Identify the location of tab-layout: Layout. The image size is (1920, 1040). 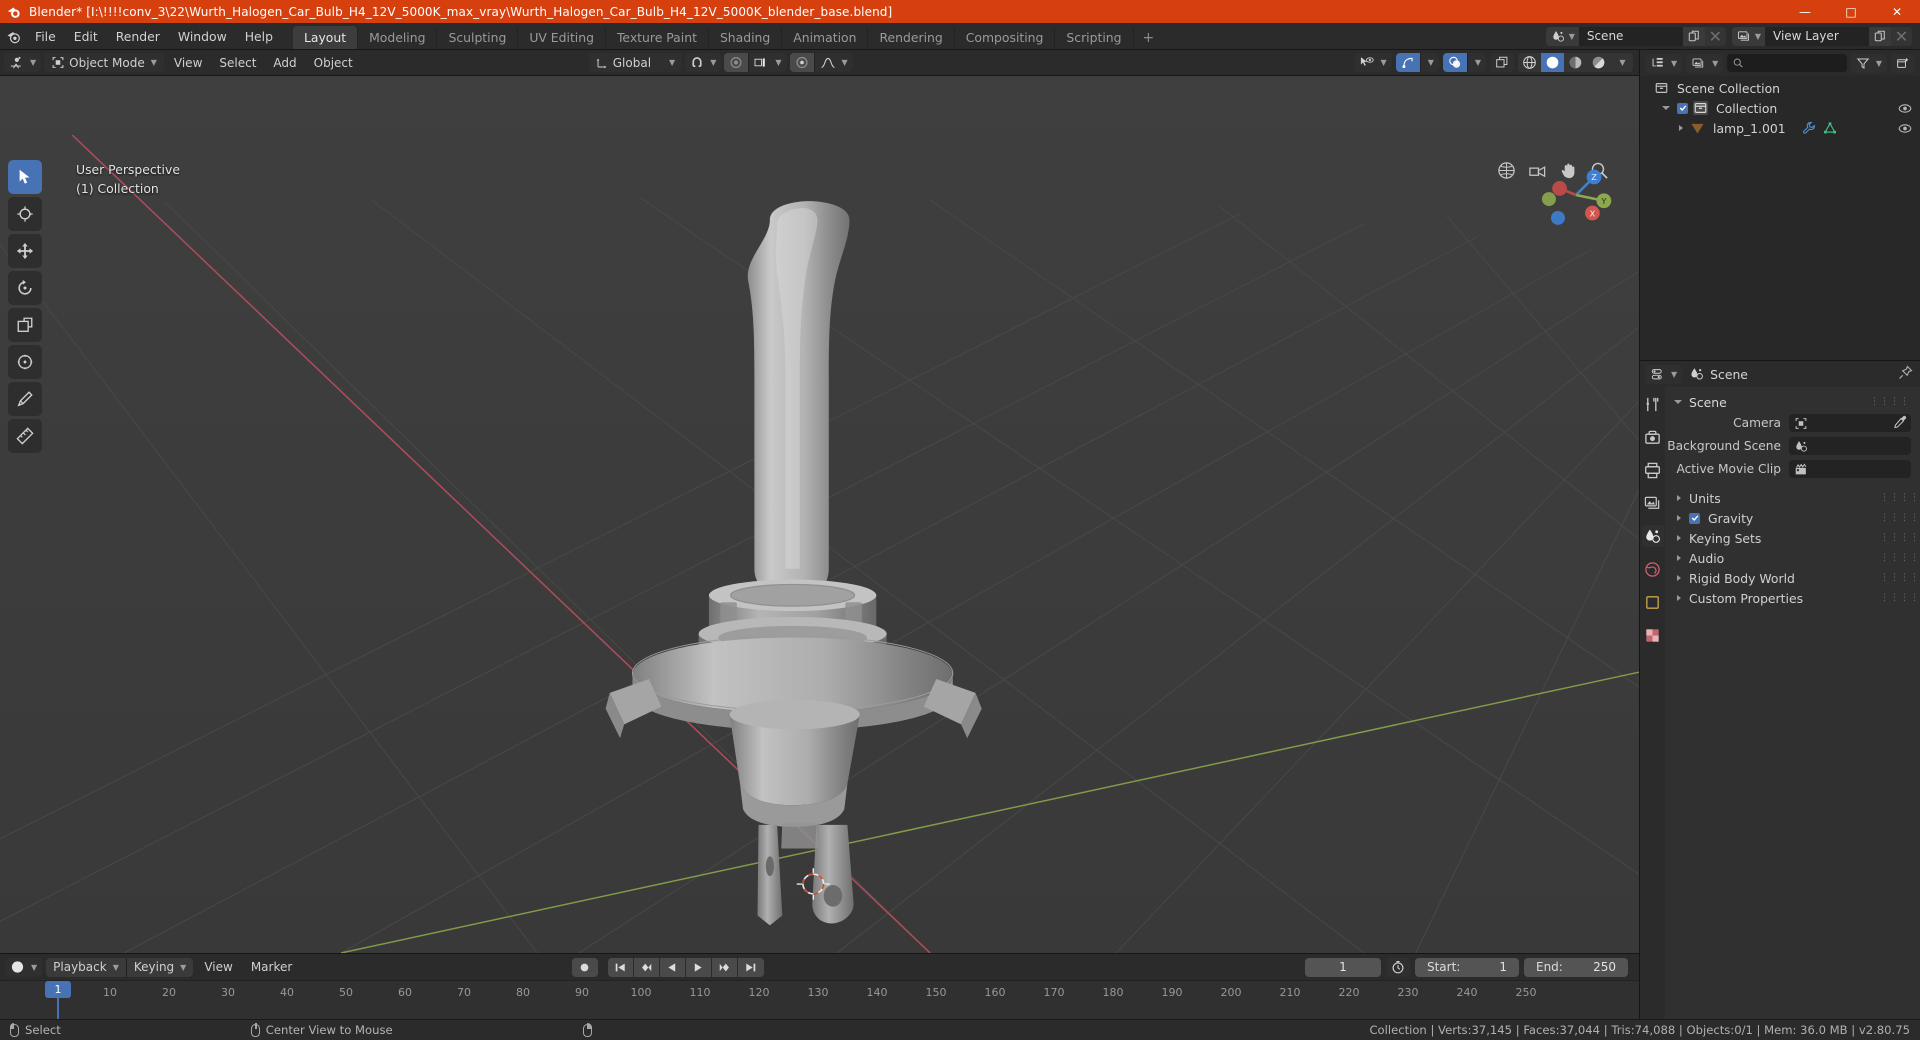
(325, 37).